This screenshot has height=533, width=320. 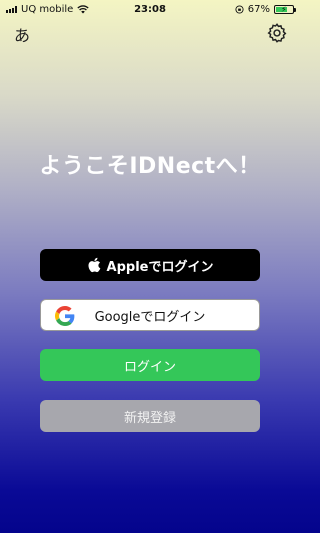 I want to click on status-bar: UQ mobile 23:08 67% ⚡, so click(x=150, y=9).